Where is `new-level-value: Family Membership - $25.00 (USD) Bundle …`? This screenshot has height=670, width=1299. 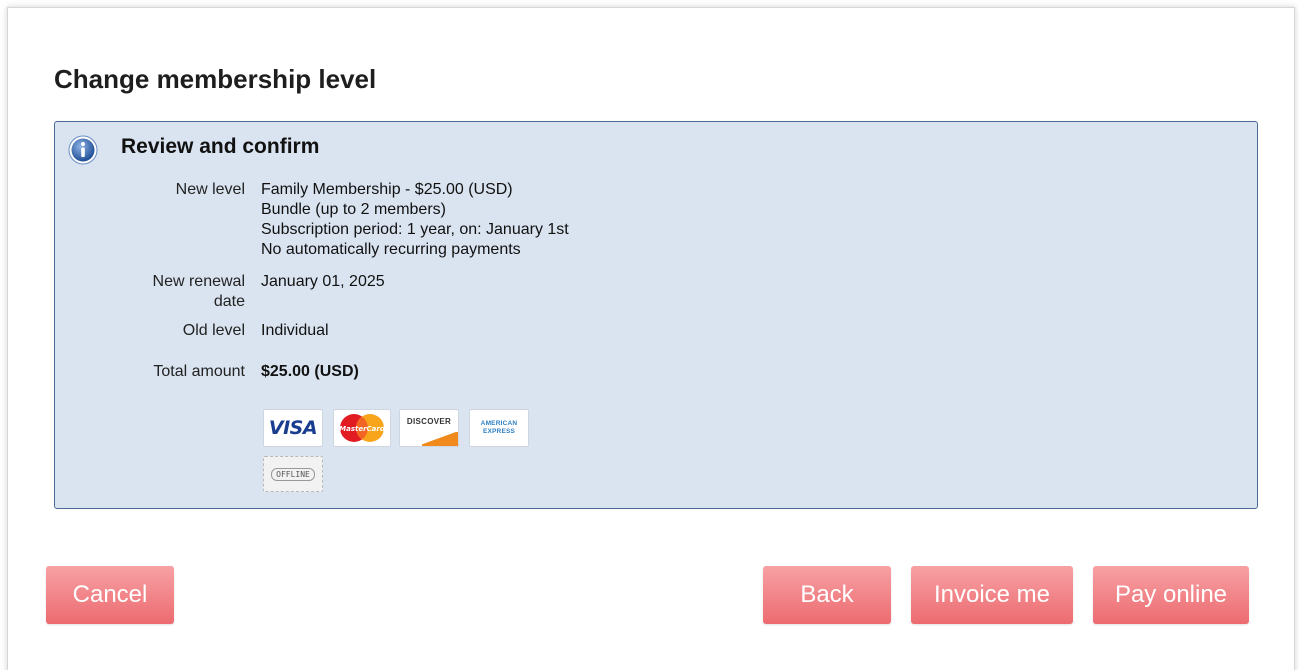 new-level-value: Family Membership - $25.00 (USD) Bundle … is located at coordinates (415, 220).